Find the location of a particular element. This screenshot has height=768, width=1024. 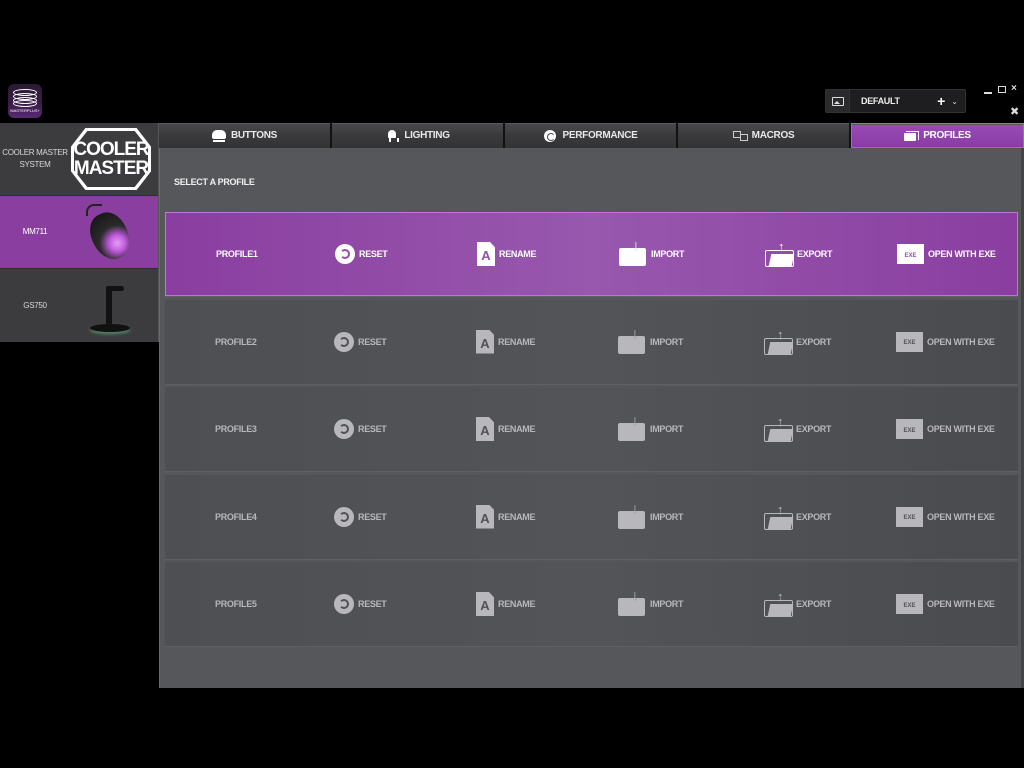

sidebar-item-mm711: MM711 is located at coordinates (79, 232).